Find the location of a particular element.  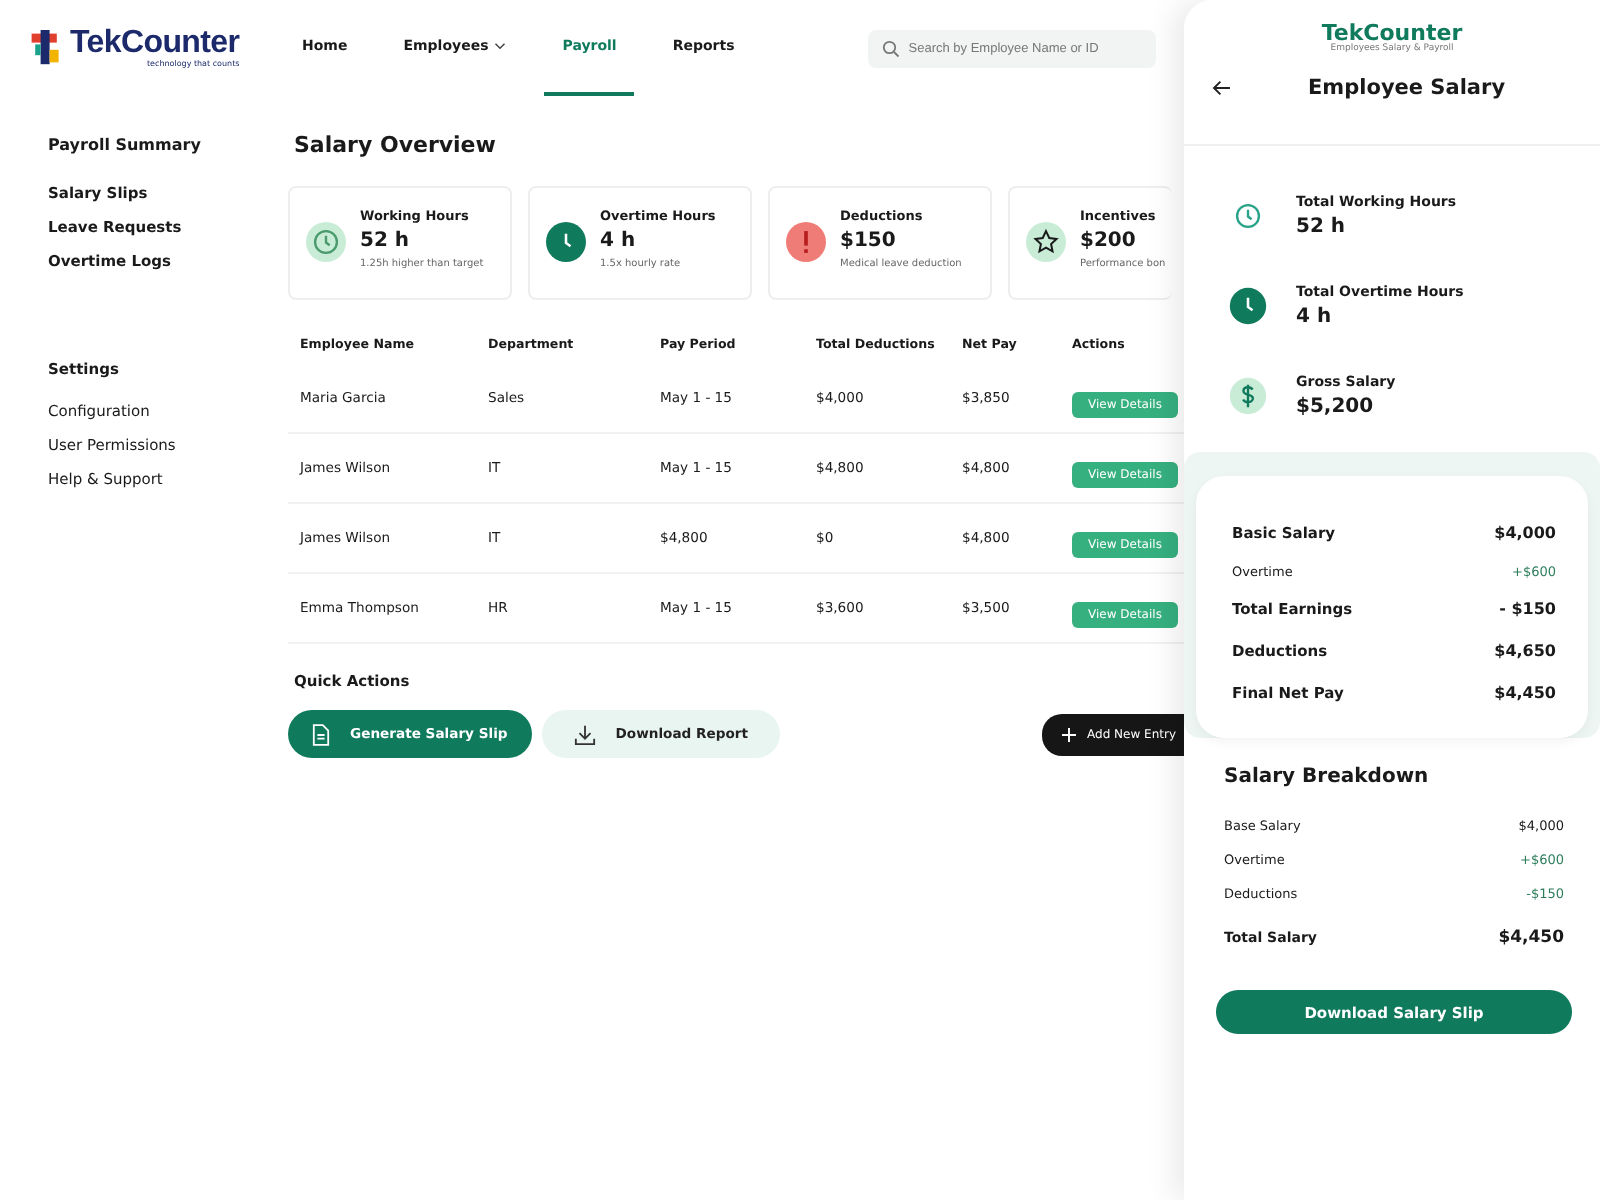

section-title: Salary Overview is located at coordinates (396, 145).